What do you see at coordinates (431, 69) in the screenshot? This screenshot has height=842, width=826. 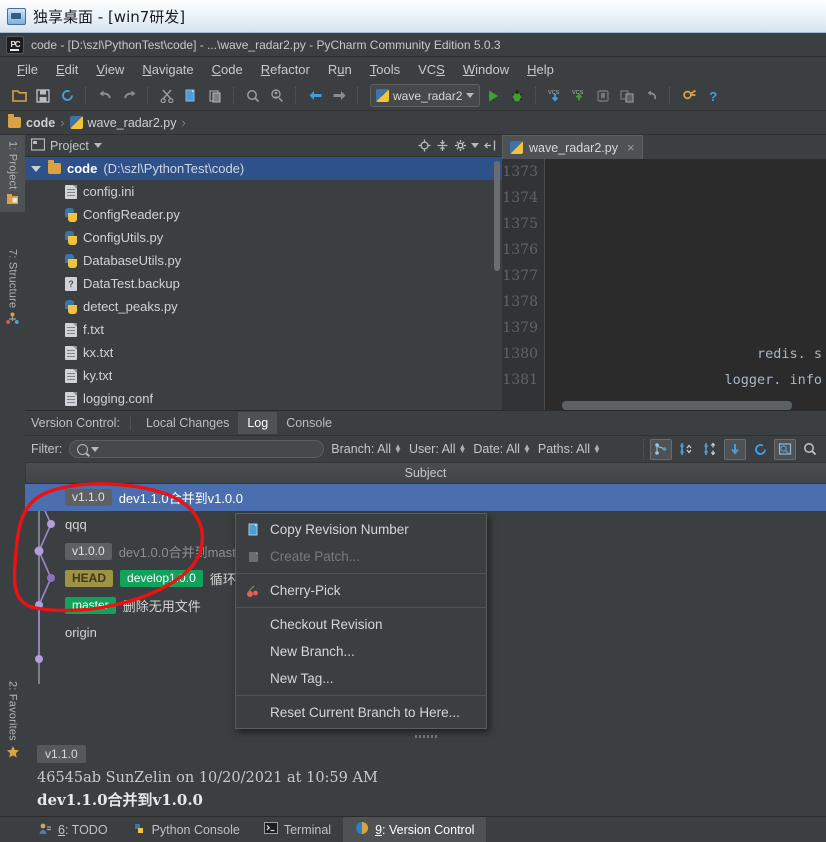 I see `menu-item-vcs: VCS` at bounding box center [431, 69].